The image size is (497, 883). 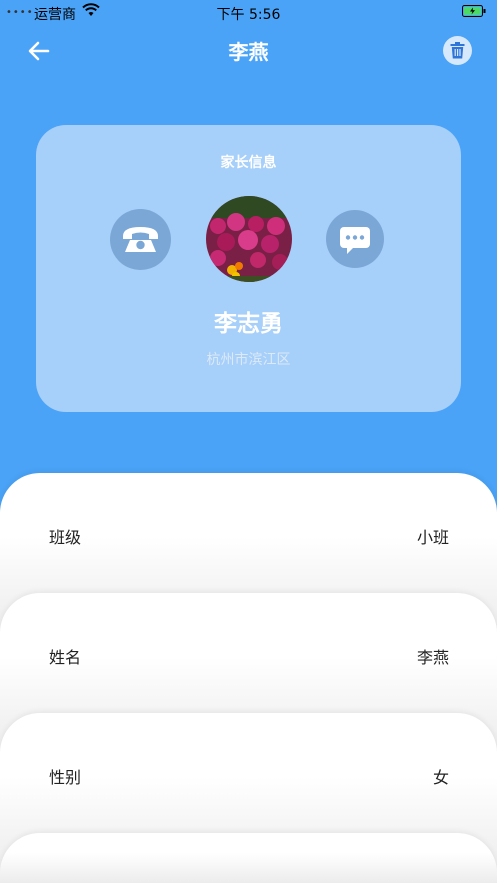 I want to click on chat-bubble-icon, so click(x=355, y=240).